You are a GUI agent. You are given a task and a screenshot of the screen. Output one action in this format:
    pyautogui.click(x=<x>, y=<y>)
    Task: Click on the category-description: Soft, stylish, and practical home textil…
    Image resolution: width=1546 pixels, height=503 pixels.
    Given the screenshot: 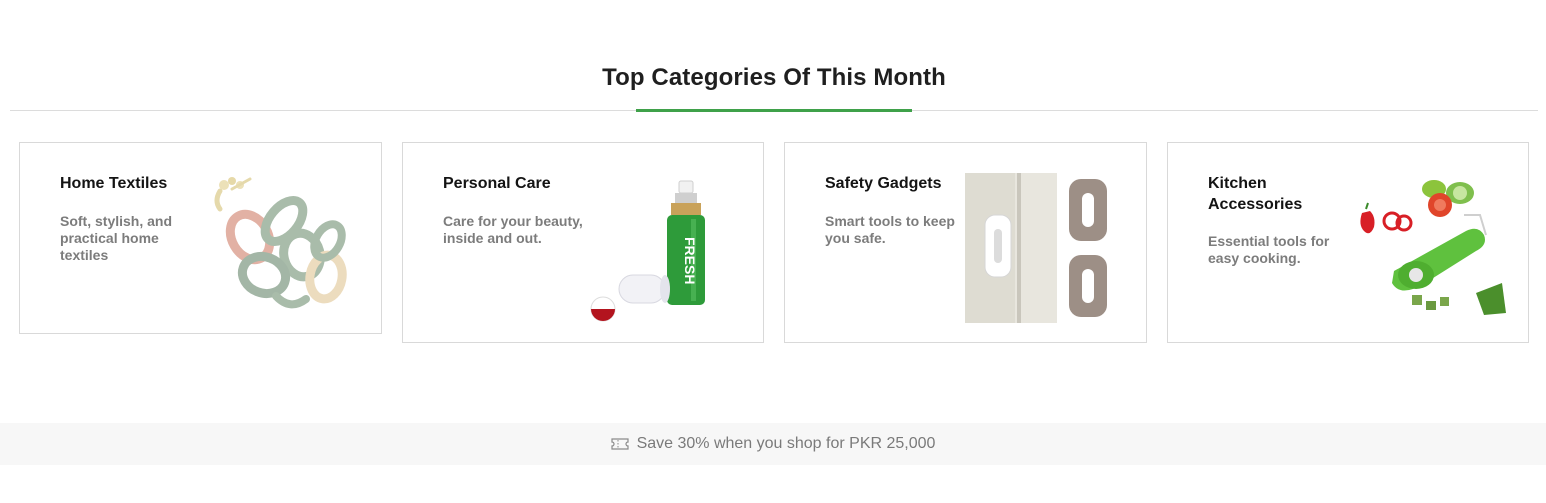 What is the action you would take?
    pyautogui.click(x=116, y=238)
    